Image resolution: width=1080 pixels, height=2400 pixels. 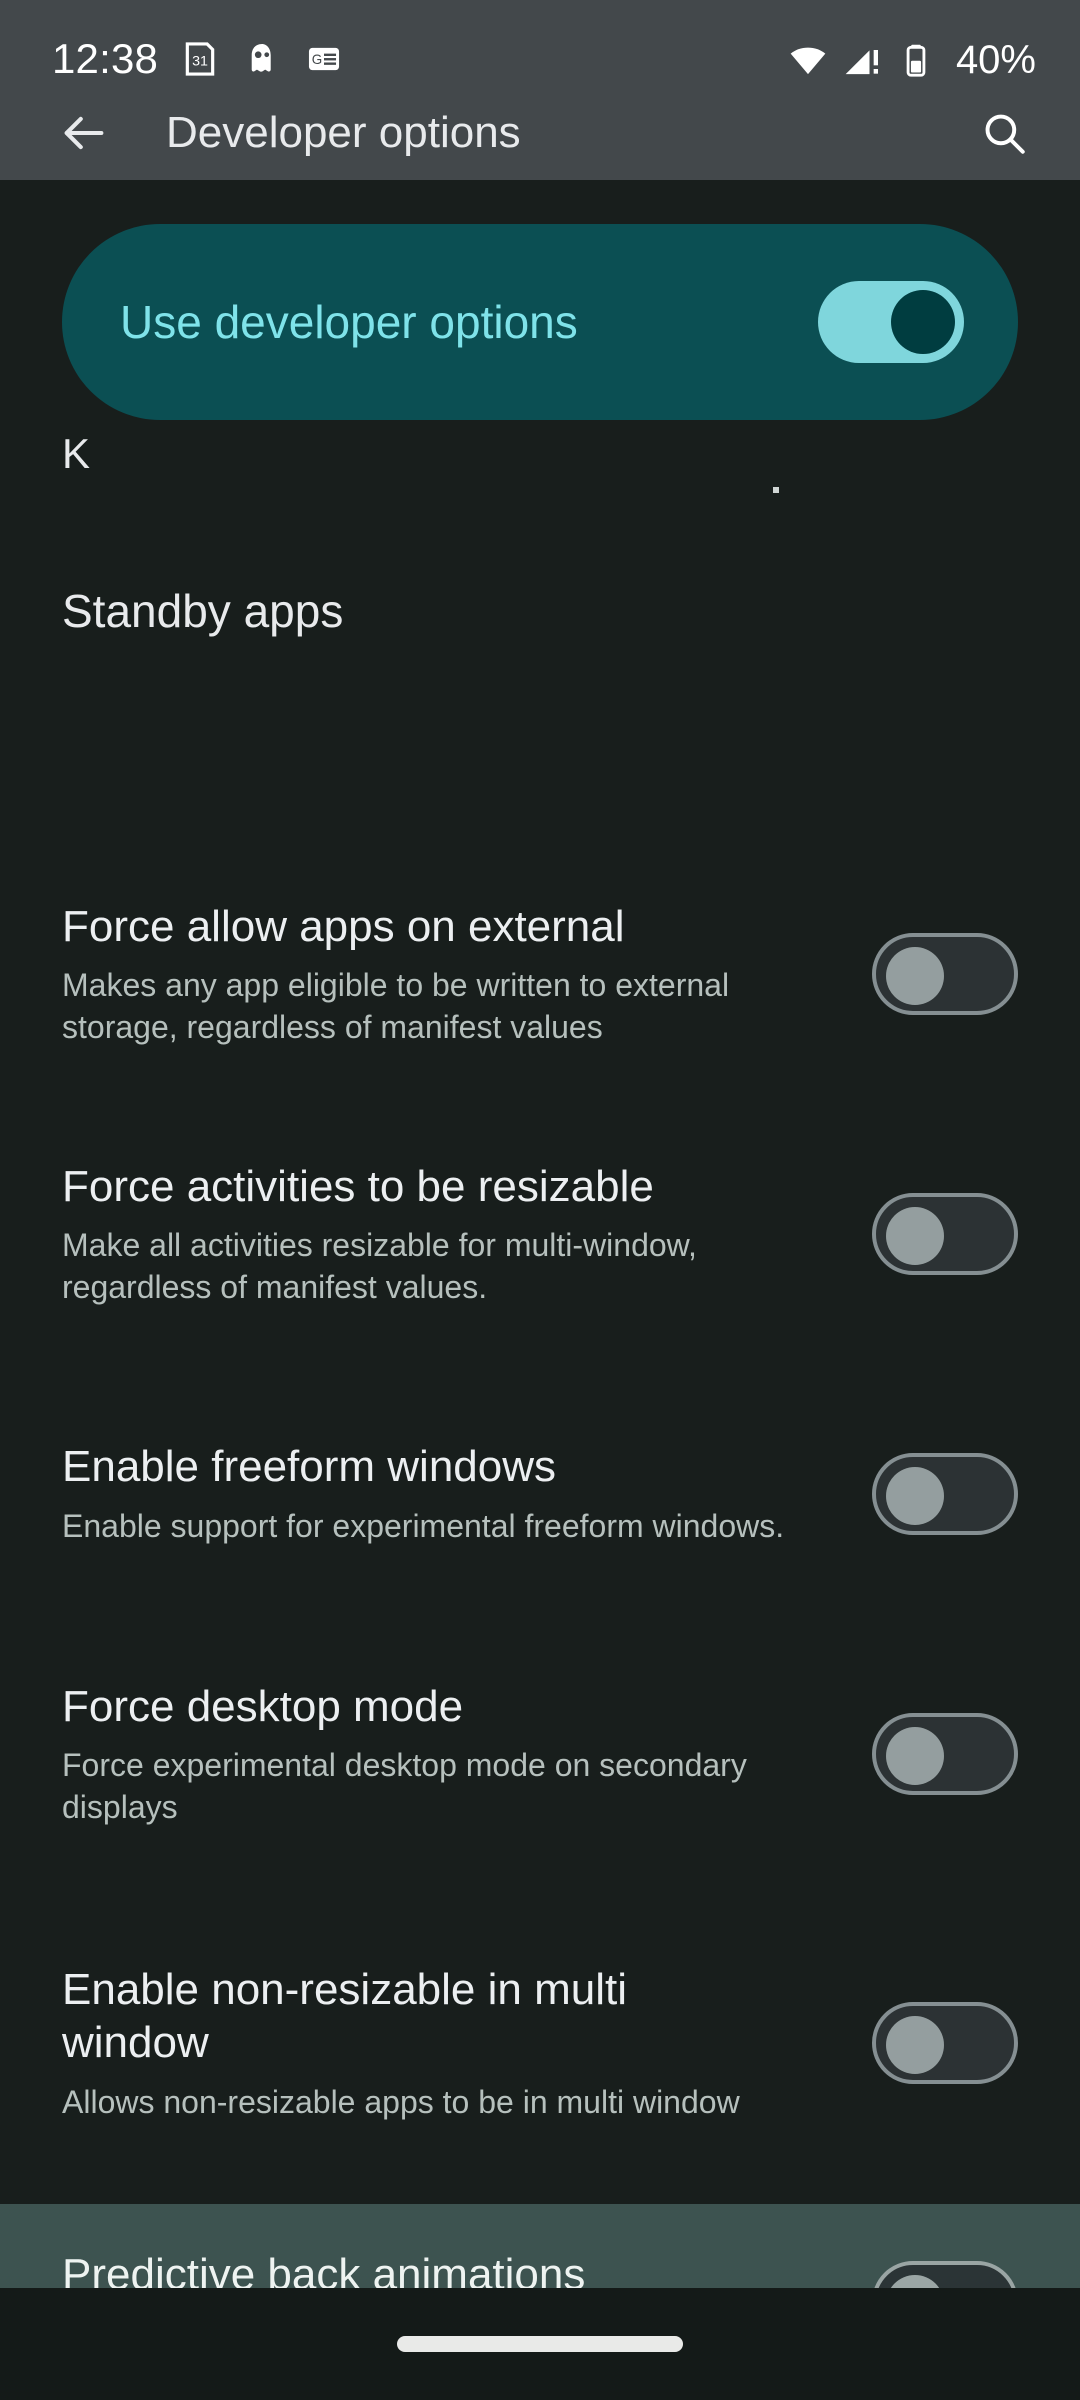 I want to click on ghost-app-icon, so click(x=262, y=59).